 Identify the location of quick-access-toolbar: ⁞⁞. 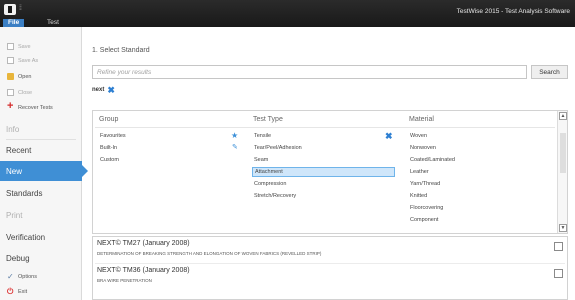
(20, 8).